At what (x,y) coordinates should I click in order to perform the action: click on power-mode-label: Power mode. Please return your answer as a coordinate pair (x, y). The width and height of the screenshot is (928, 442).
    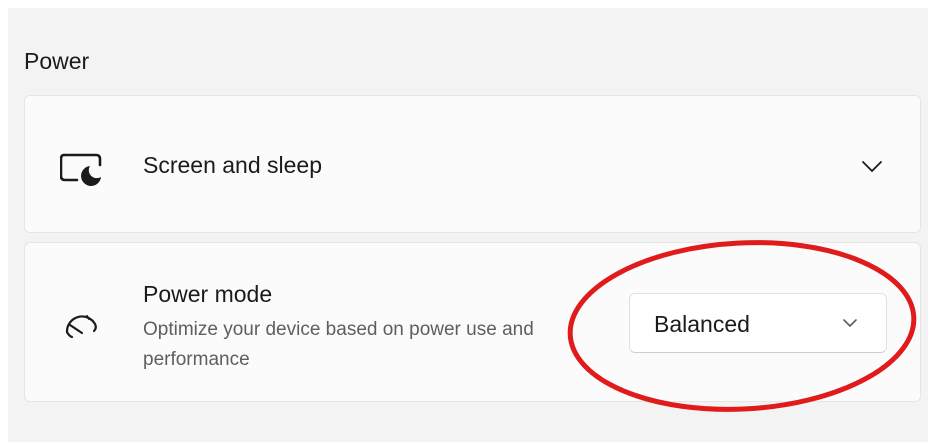
    Looking at the image, I should click on (208, 294).